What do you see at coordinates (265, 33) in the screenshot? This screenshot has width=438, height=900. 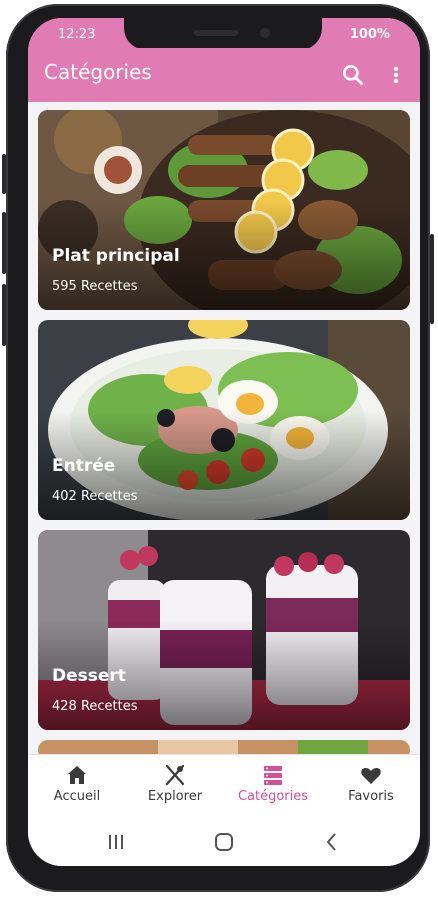 I see `front-camera` at bounding box center [265, 33].